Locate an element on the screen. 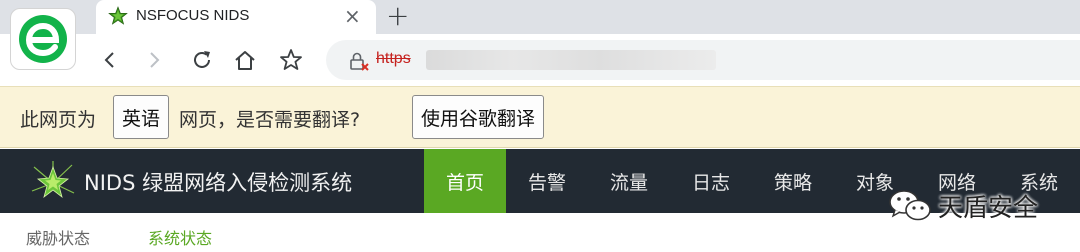  language-button: 英语 is located at coordinates (141, 117).